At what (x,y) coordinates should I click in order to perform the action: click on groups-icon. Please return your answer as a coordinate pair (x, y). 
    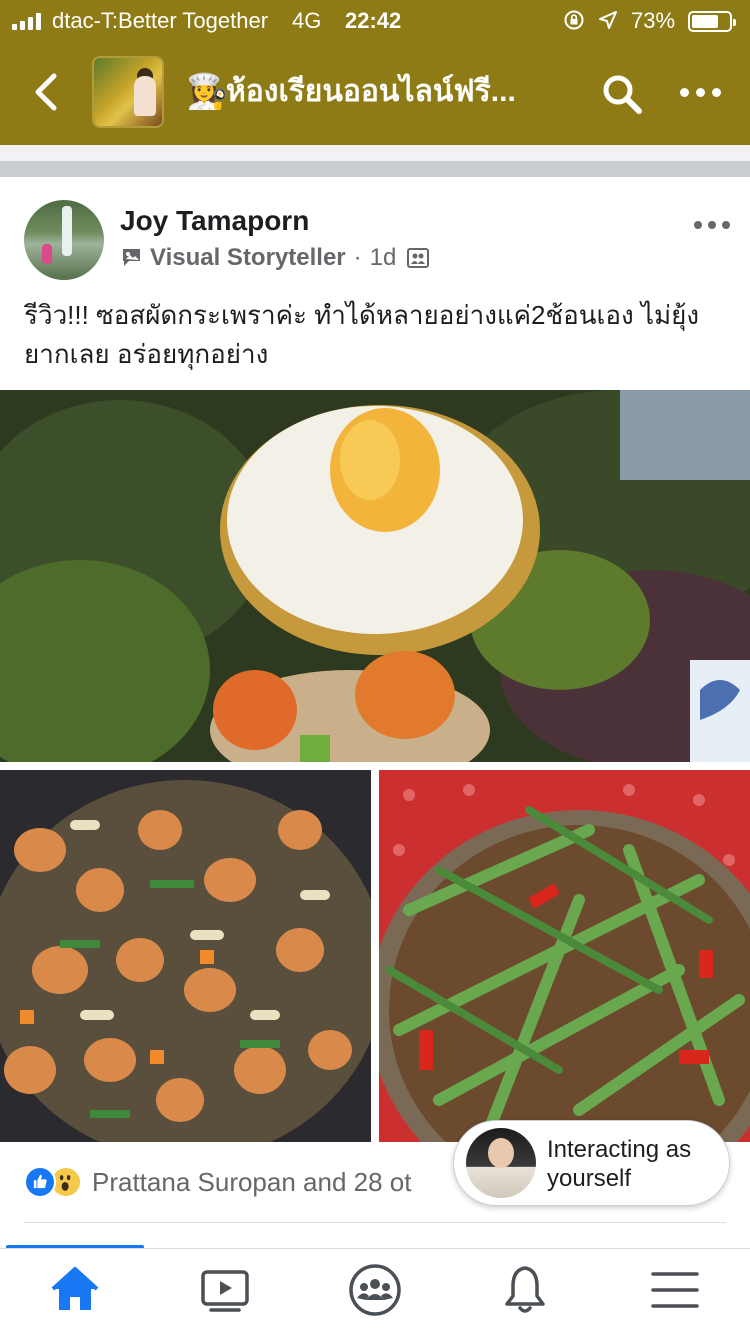
    Looking at the image, I should click on (375, 1290).